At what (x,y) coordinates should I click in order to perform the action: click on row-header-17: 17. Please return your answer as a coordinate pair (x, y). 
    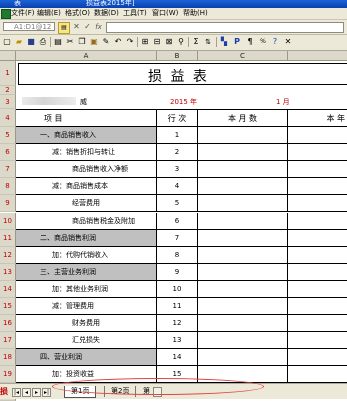
    Looking at the image, I should click on (8, 341).